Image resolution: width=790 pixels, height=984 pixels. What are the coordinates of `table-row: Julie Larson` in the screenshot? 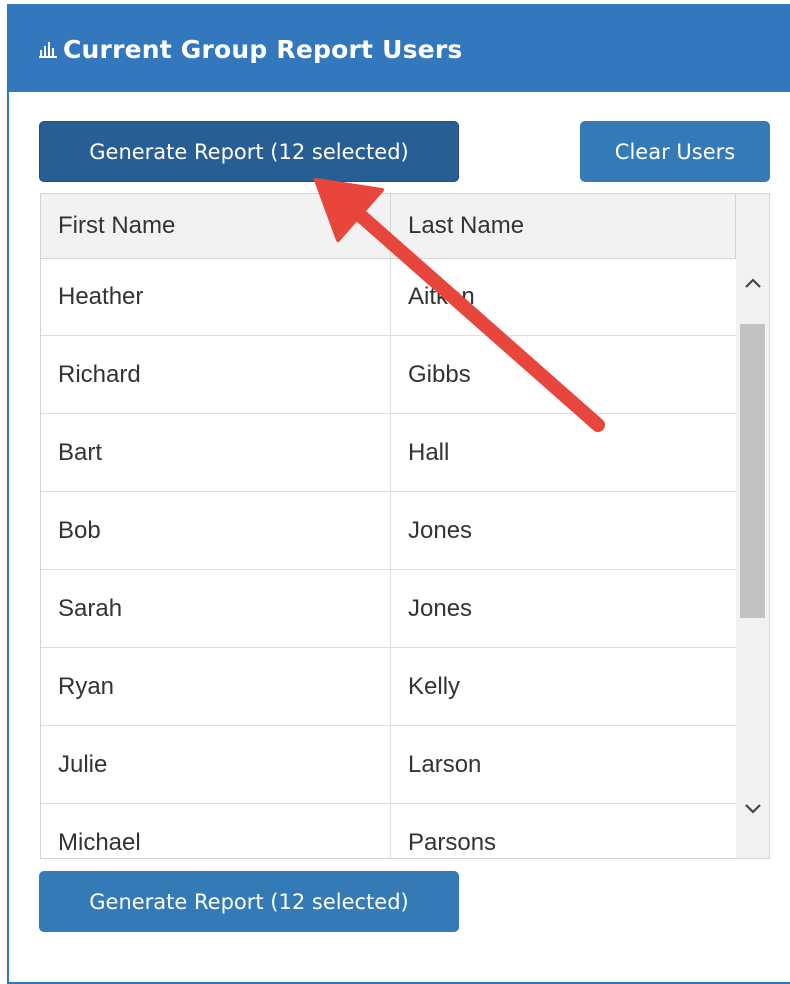 It's located at (388, 765).